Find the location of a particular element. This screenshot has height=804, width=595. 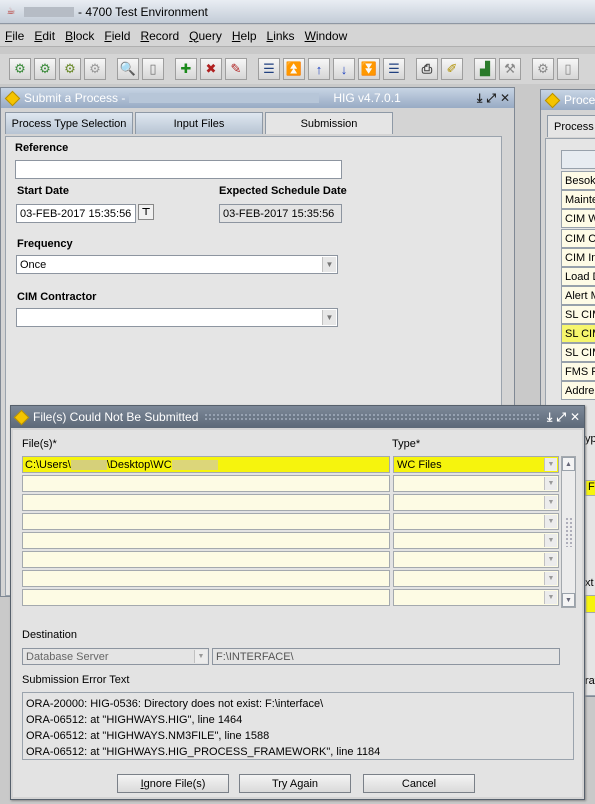

file-cell: C:\Users\ \Desktop\WC is located at coordinates (206, 464).